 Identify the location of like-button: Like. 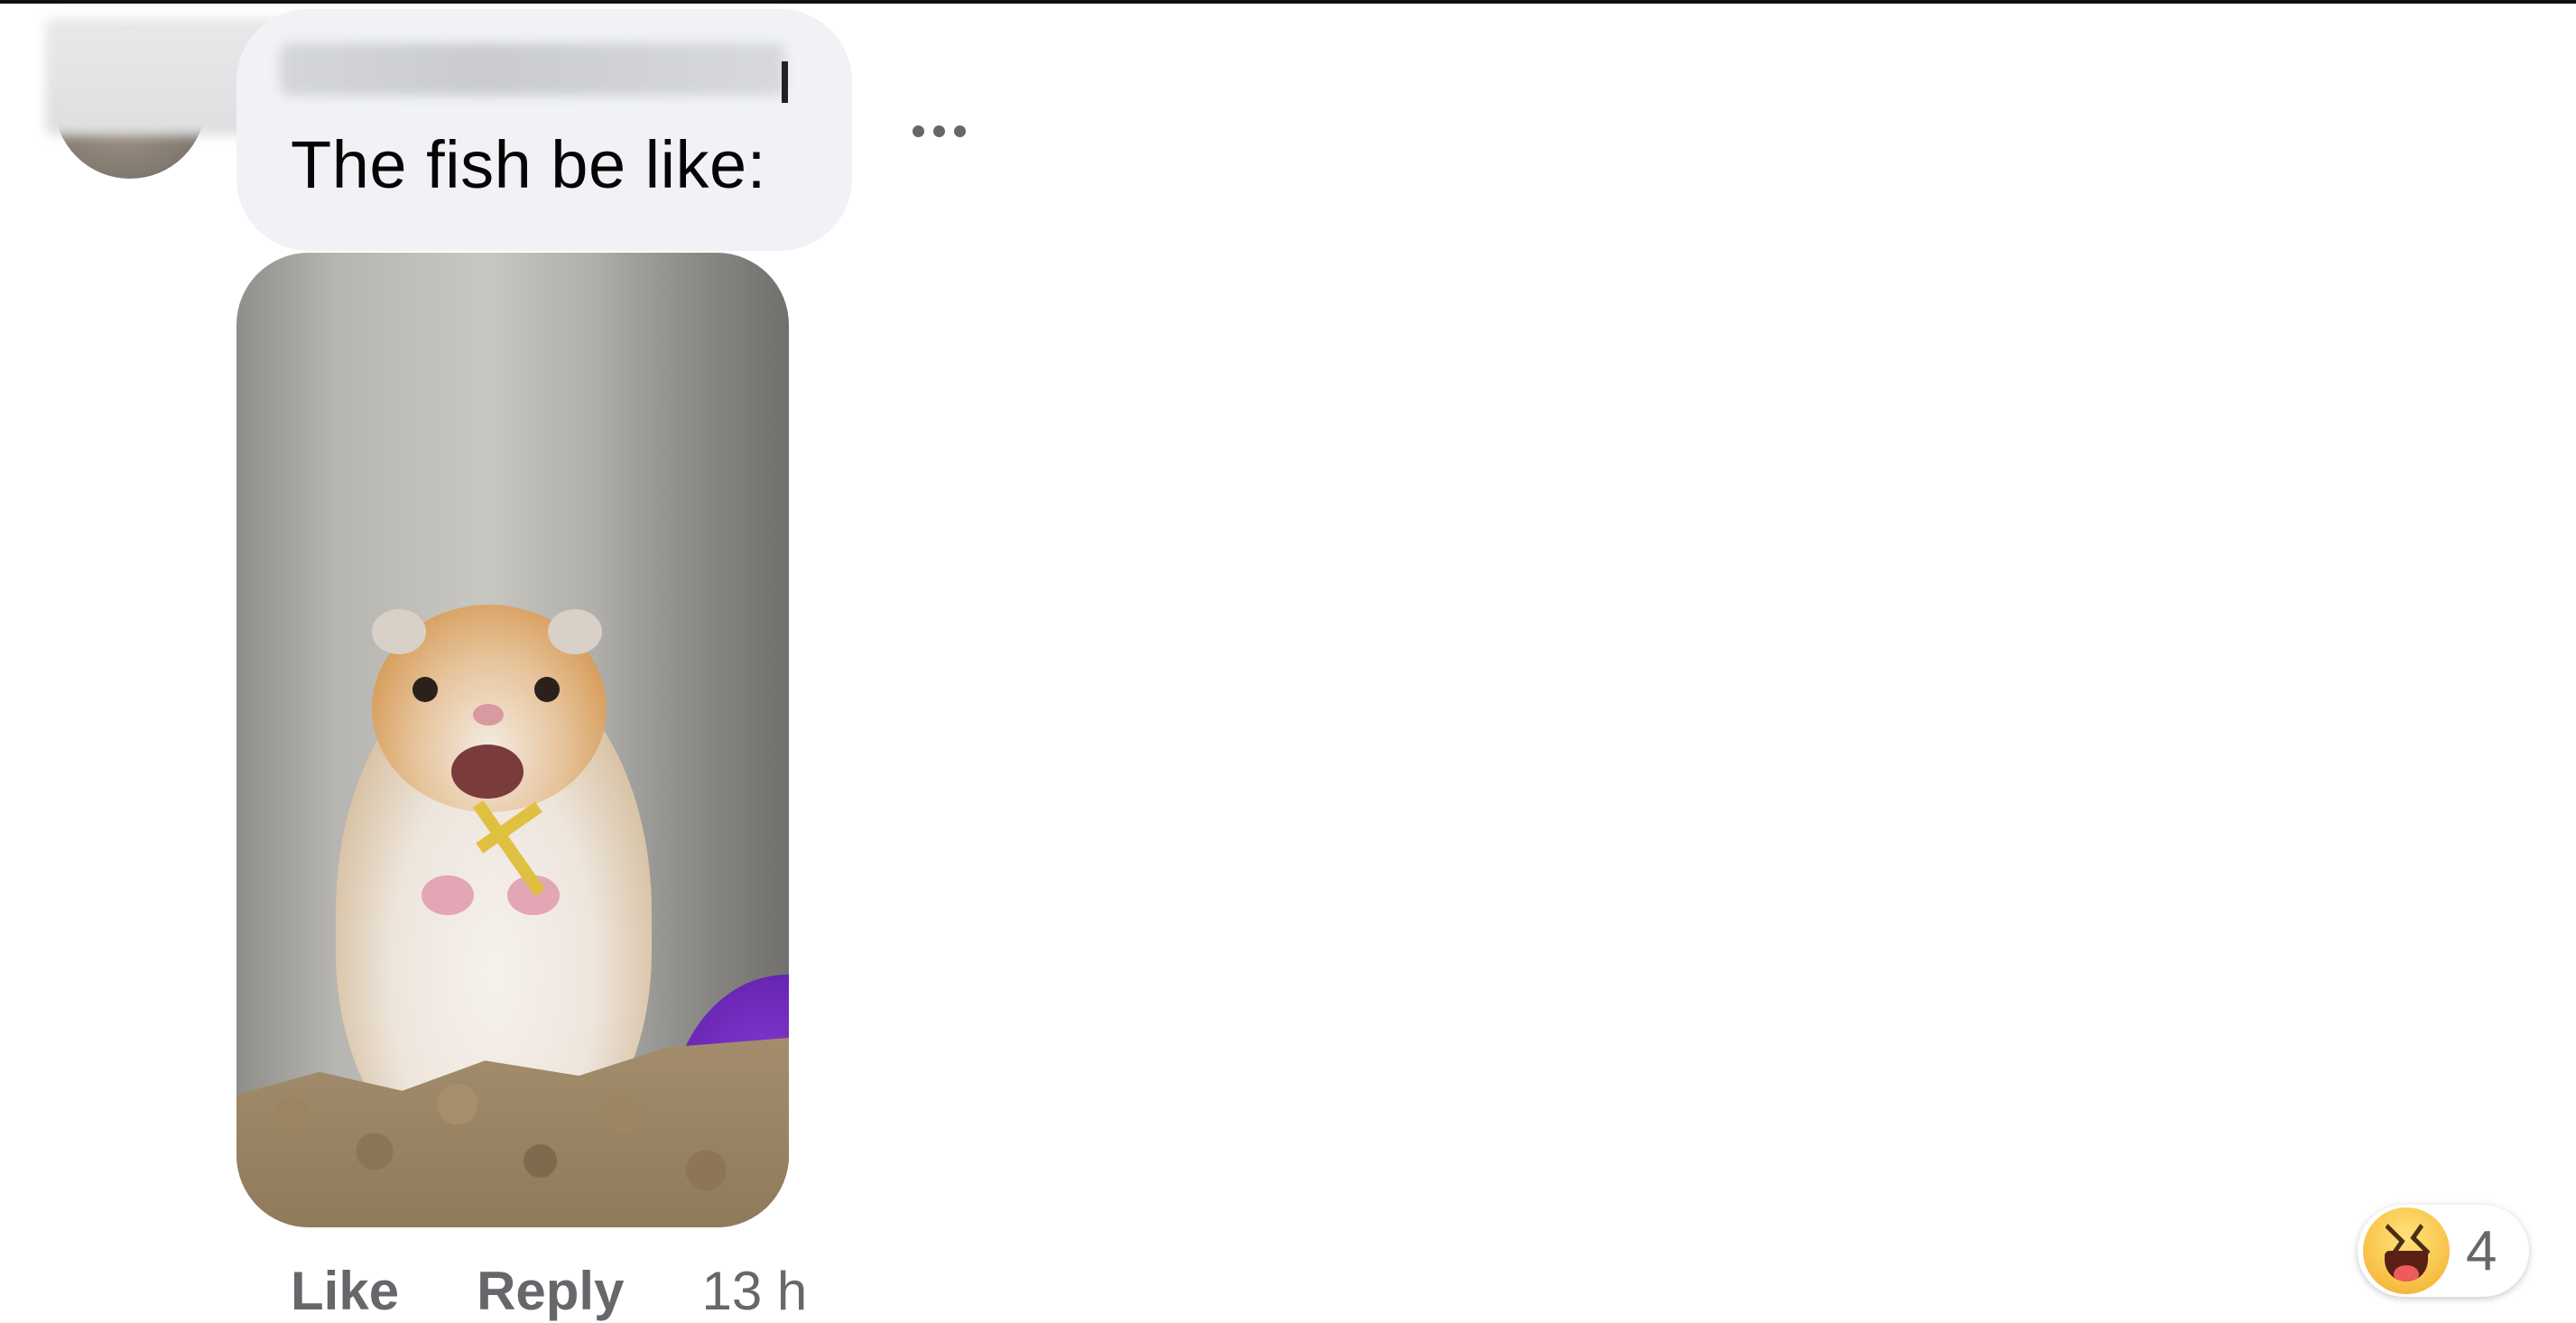
(345, 1291).